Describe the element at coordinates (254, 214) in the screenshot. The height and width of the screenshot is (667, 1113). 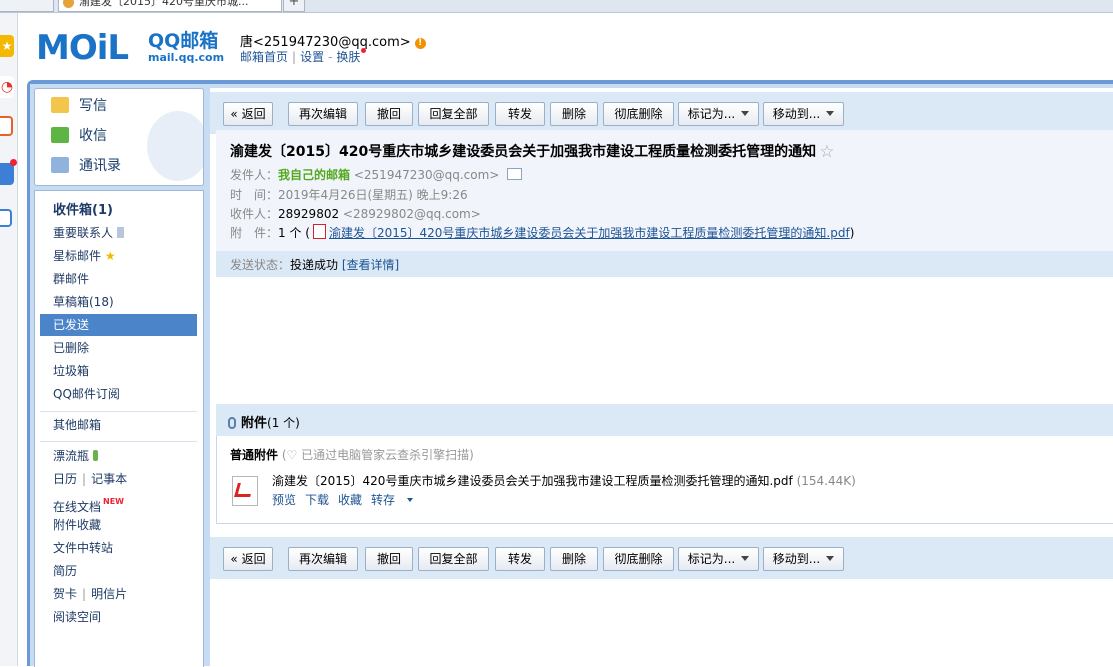
I see `to-label: 收件人：` at that location.